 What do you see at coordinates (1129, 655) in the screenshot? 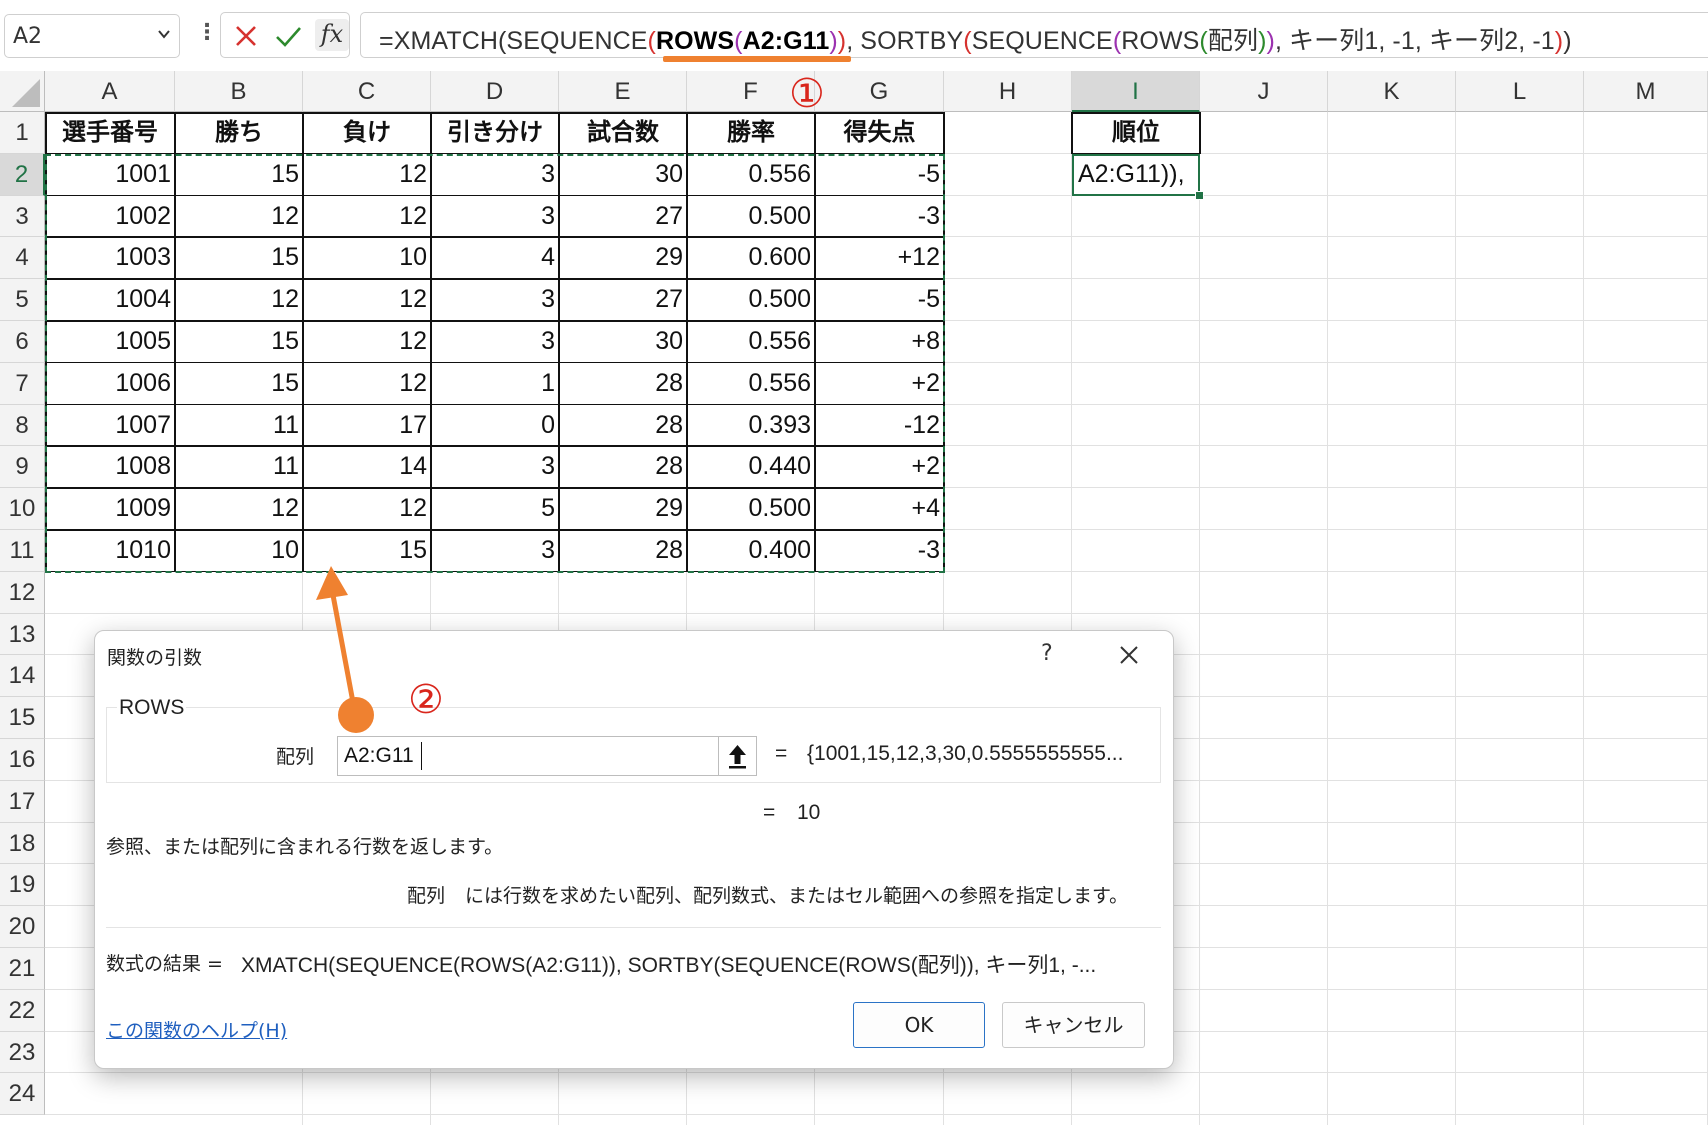
I see `close-icon` at bounding box center [1129, 655].